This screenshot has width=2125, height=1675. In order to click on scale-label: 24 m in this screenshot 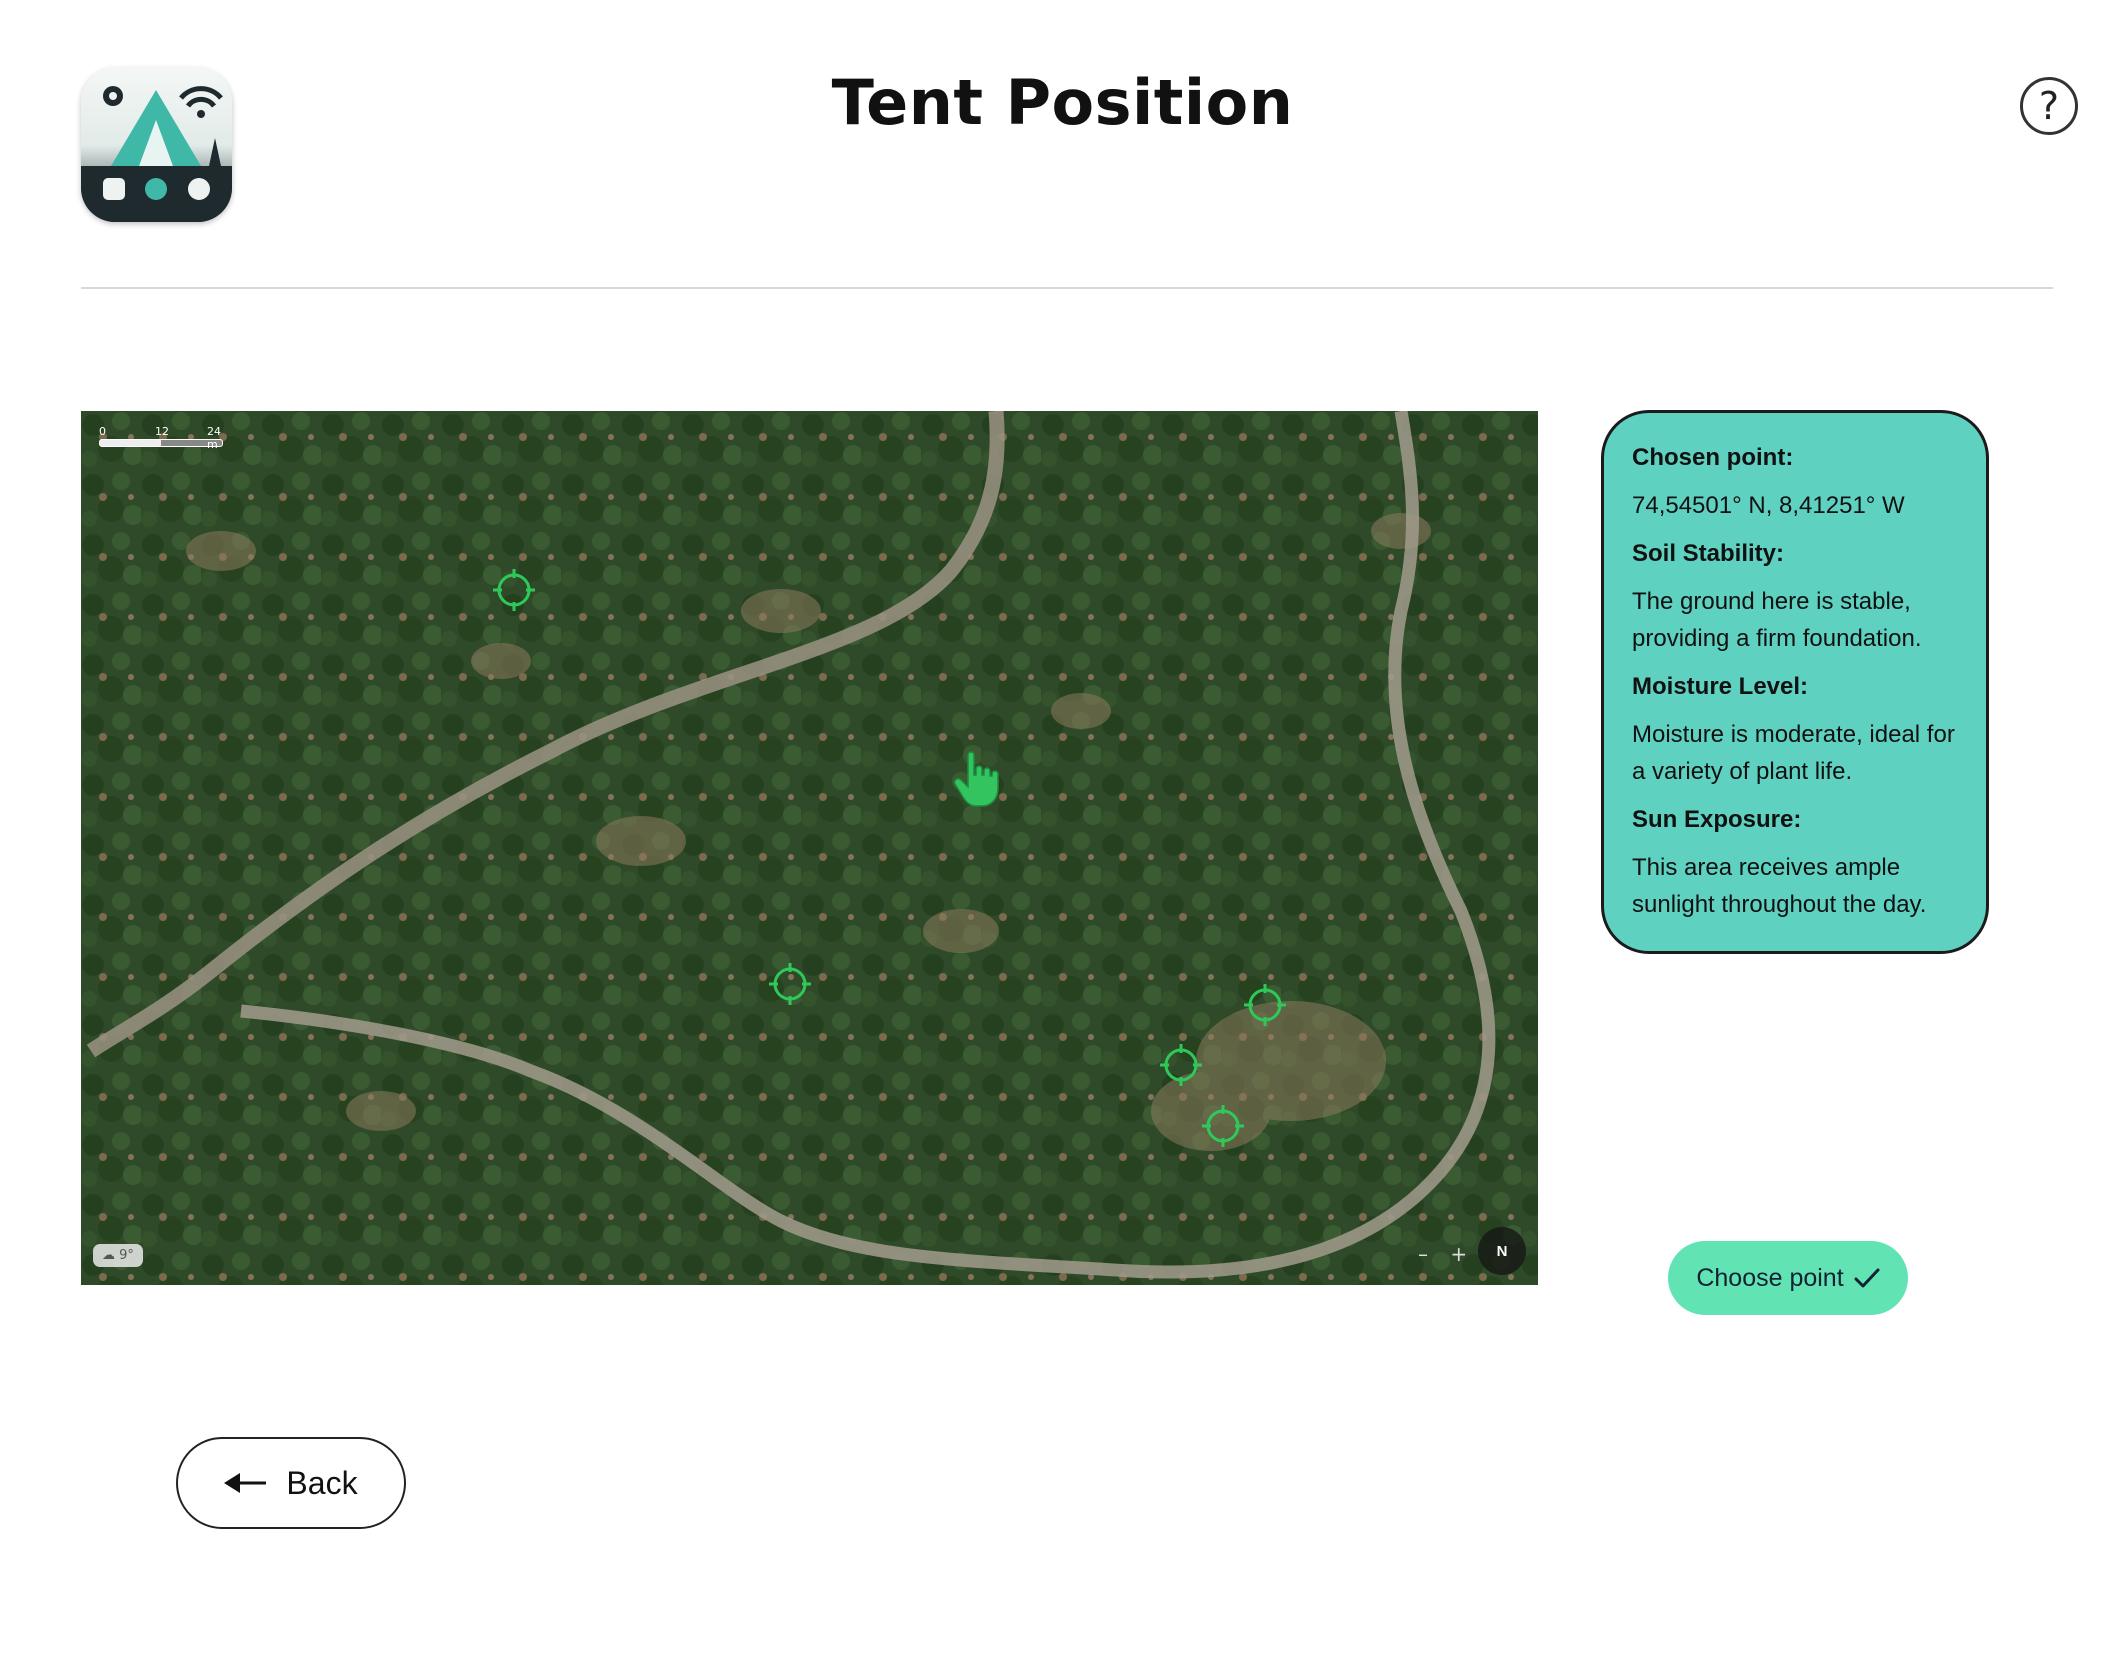, I will do `click(214, 438)`.